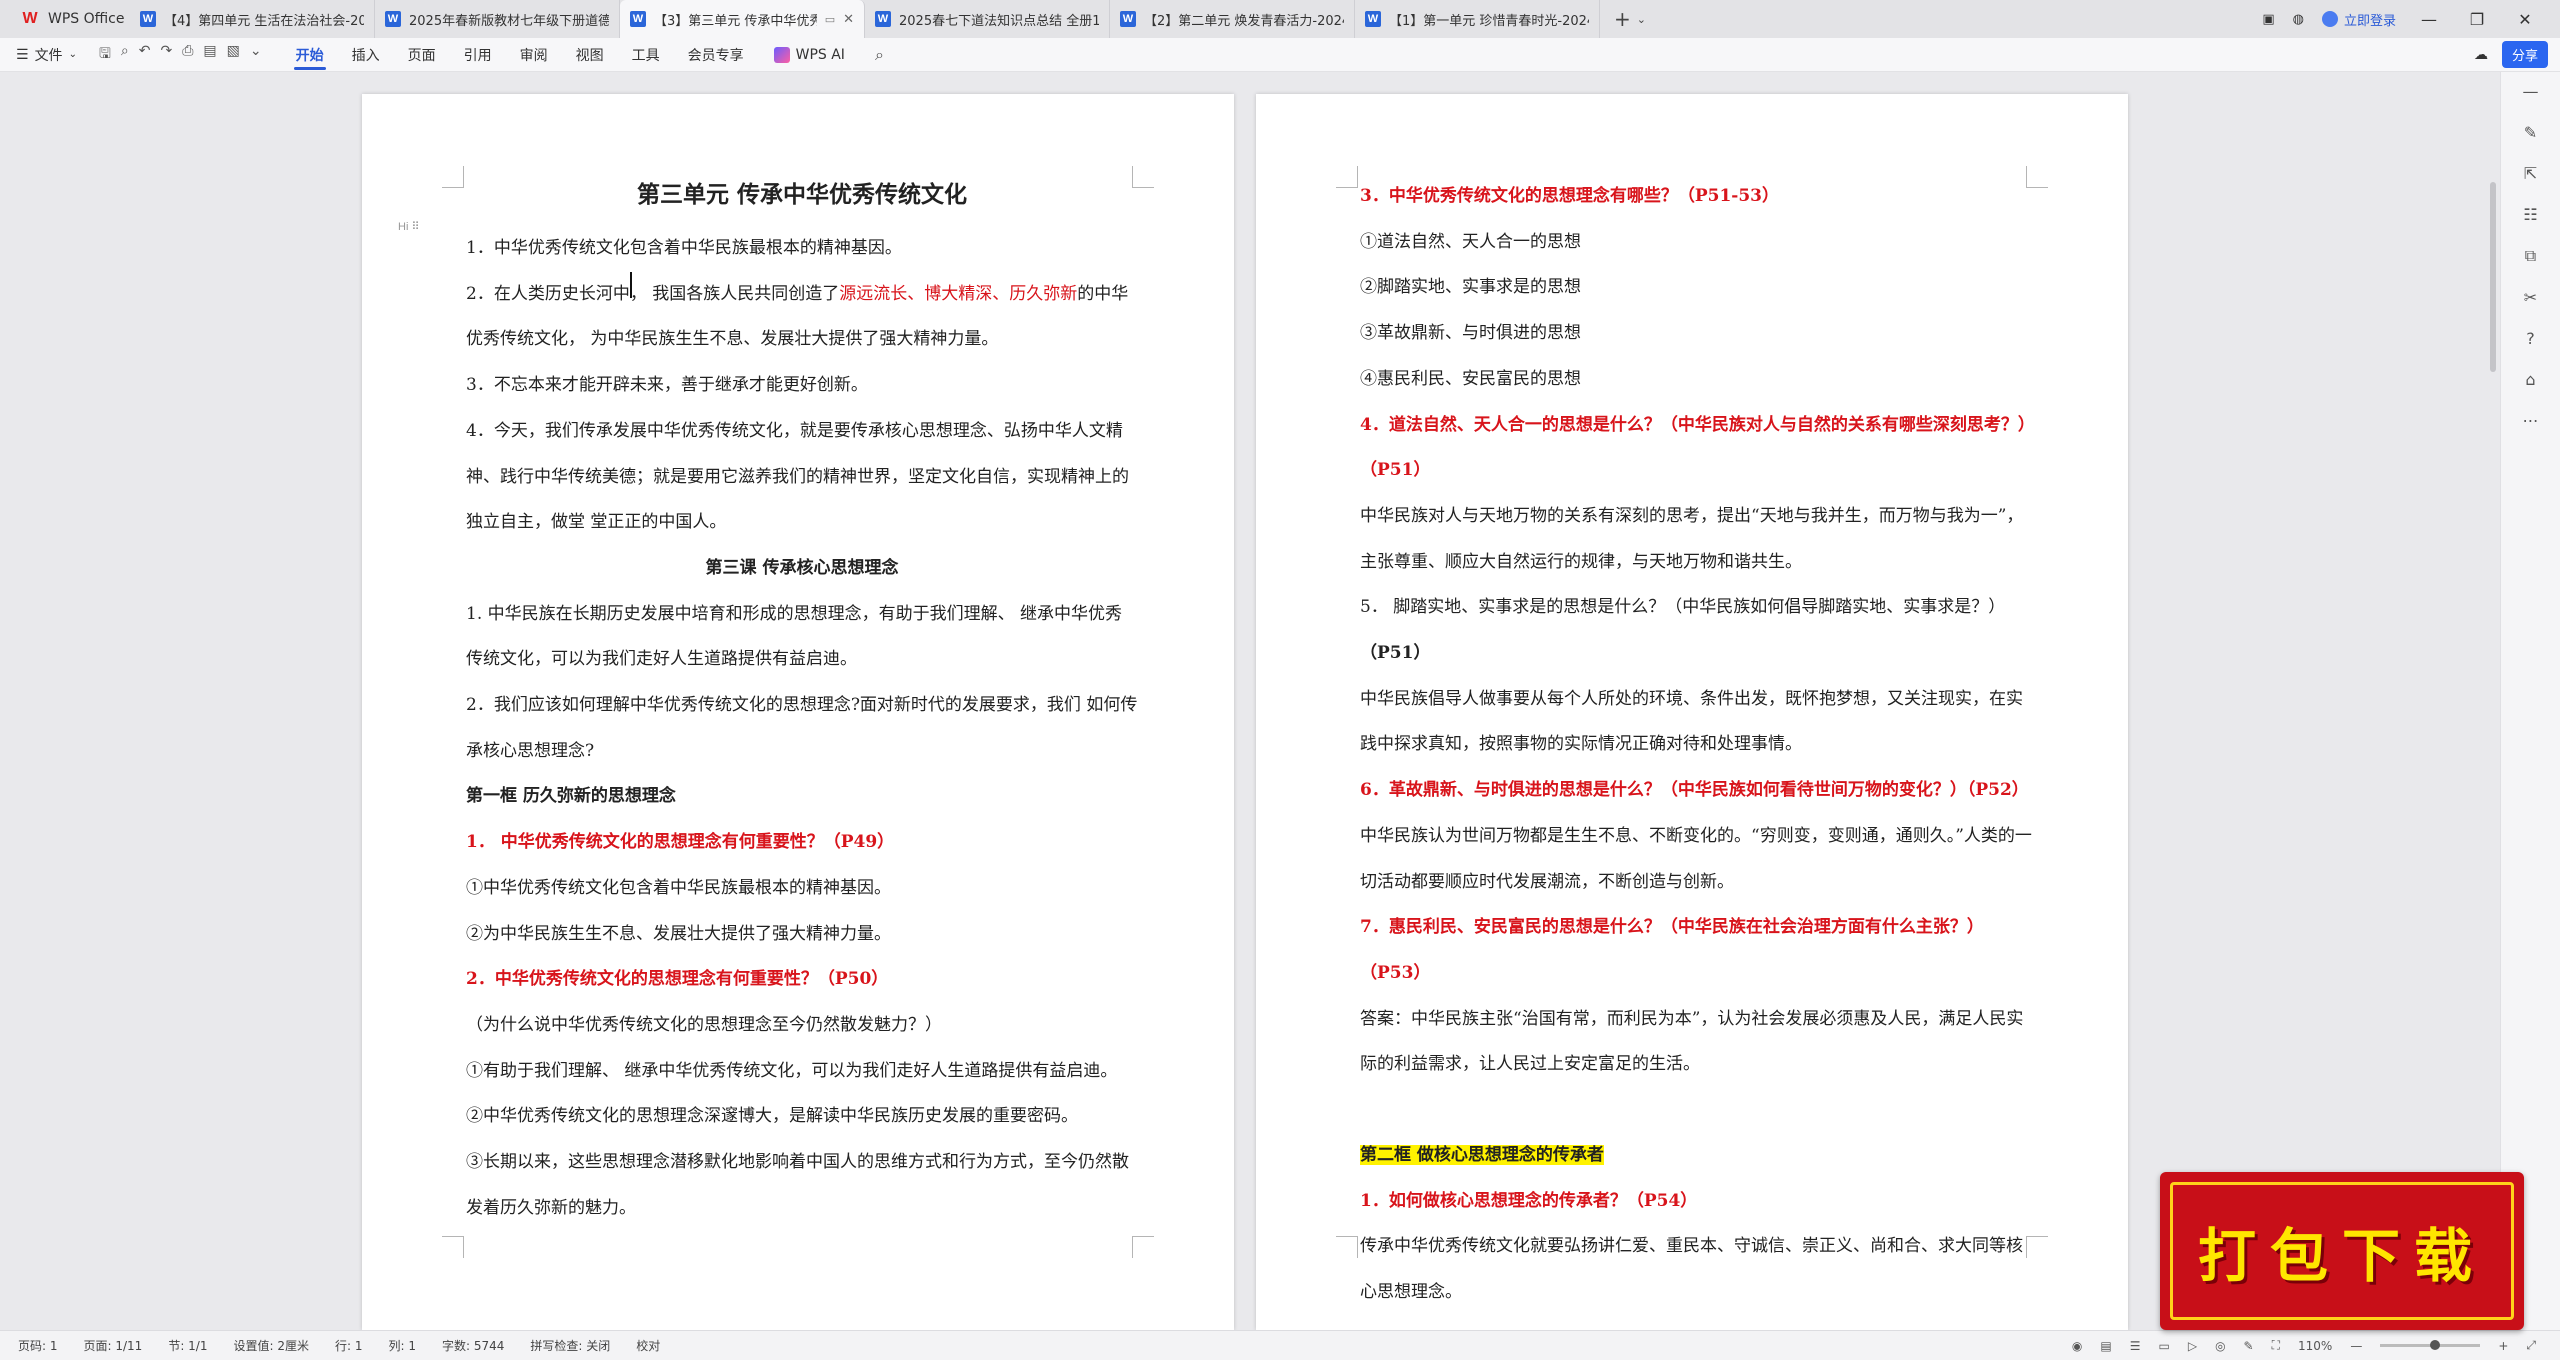 The width and height of the screenshot is (2560, 1360). I want to click on close-tab-icon: ✕, so click(848, 19).